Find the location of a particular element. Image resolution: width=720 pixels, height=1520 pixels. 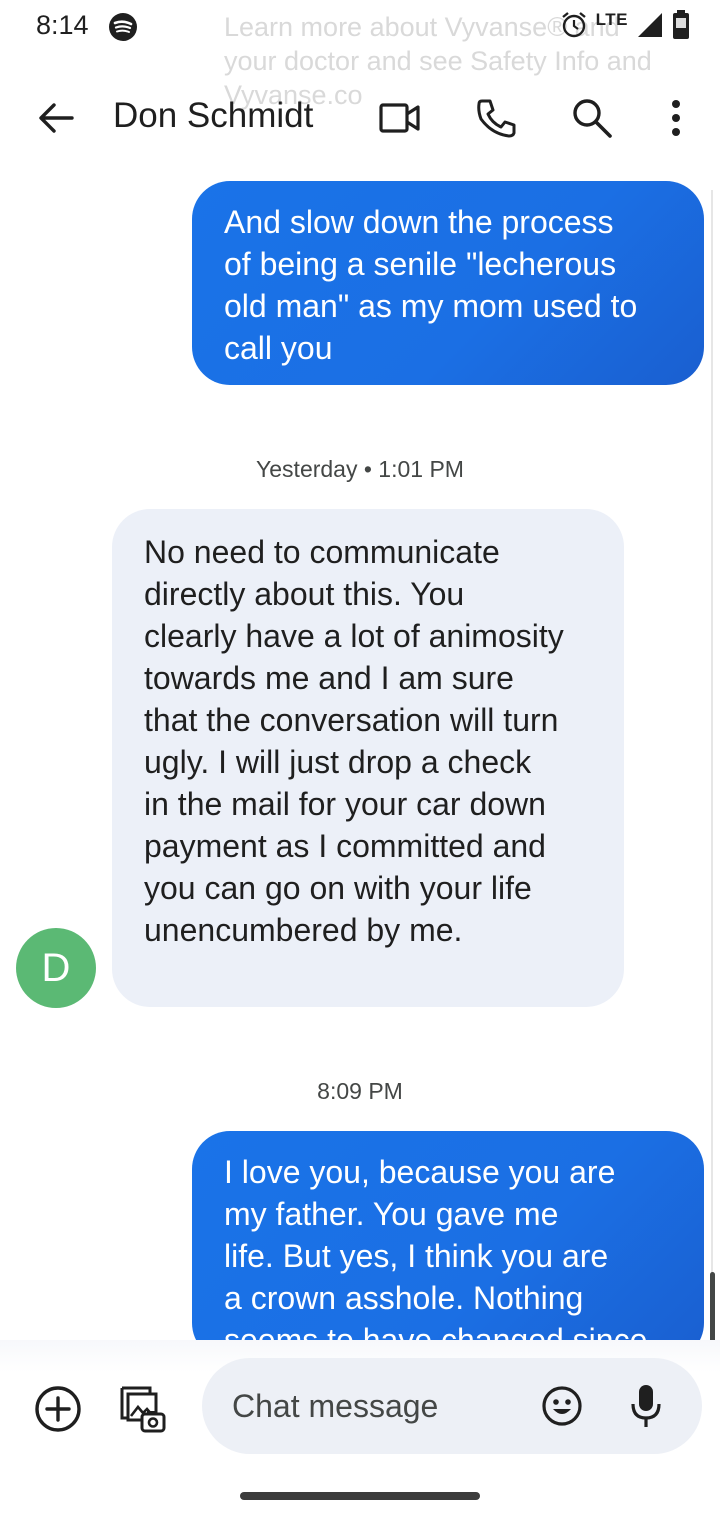

gallery-icon is located at coordinates (142, 1408).